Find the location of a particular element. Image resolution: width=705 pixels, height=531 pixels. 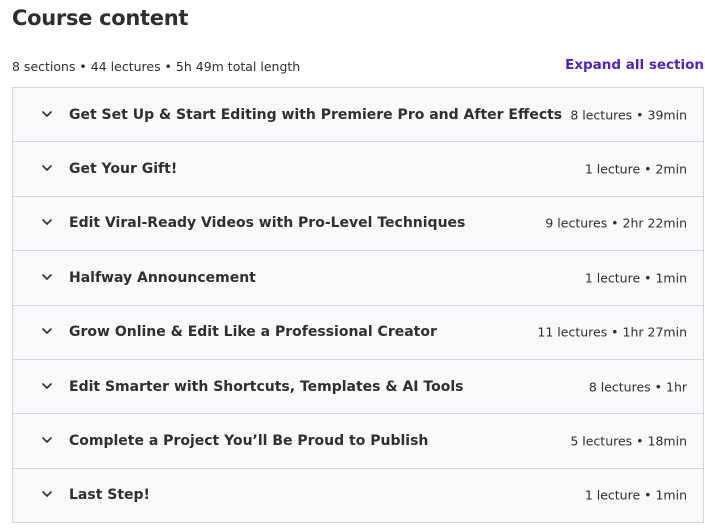

section-row: Get Your Gift! 1 lecture • 2min is located at coordinates (358, 169).